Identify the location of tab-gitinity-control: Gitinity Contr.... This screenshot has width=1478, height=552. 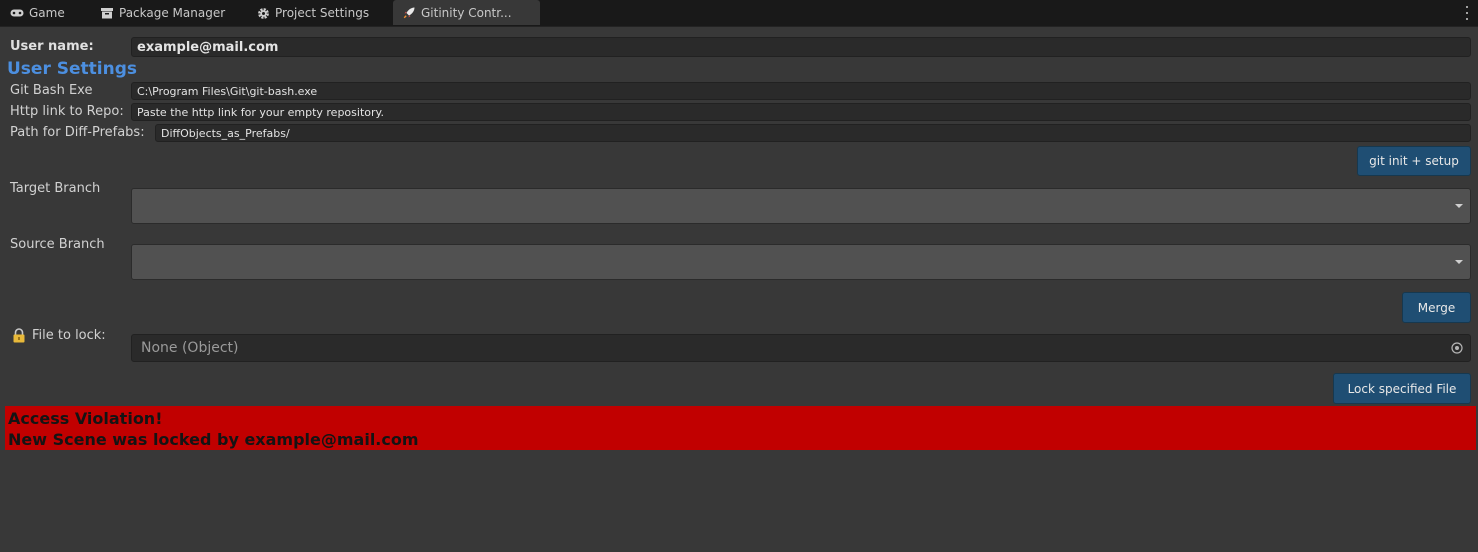
(466, 12).